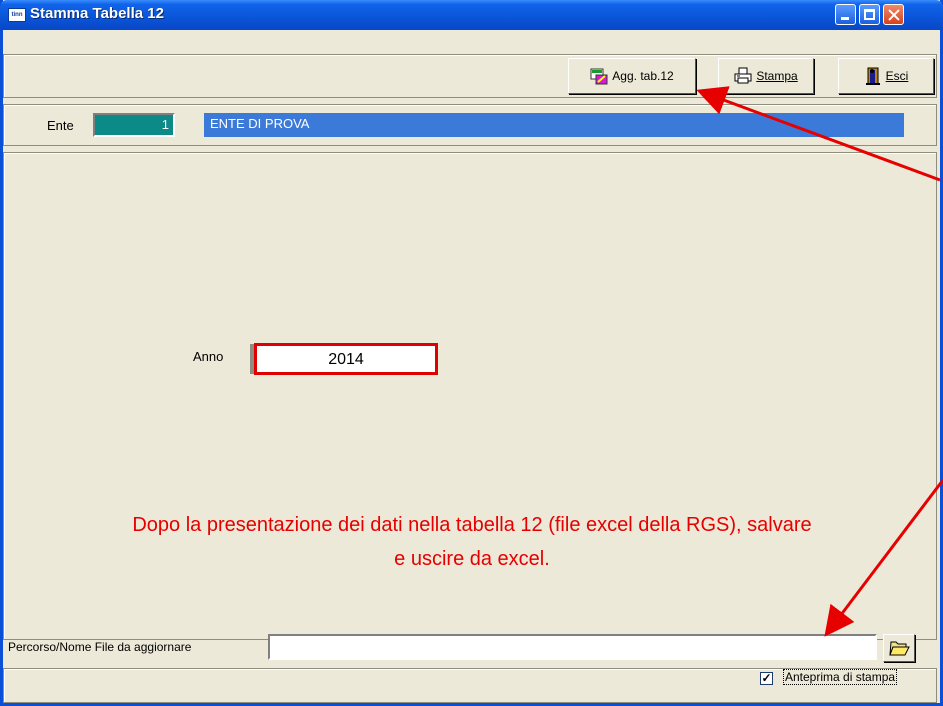 The width and height of the screenshot is (943, 706). What do you see at coordinates (873, 76) in the screenshot?
I see `exit-door-icon` at bounding box center [873, 76].